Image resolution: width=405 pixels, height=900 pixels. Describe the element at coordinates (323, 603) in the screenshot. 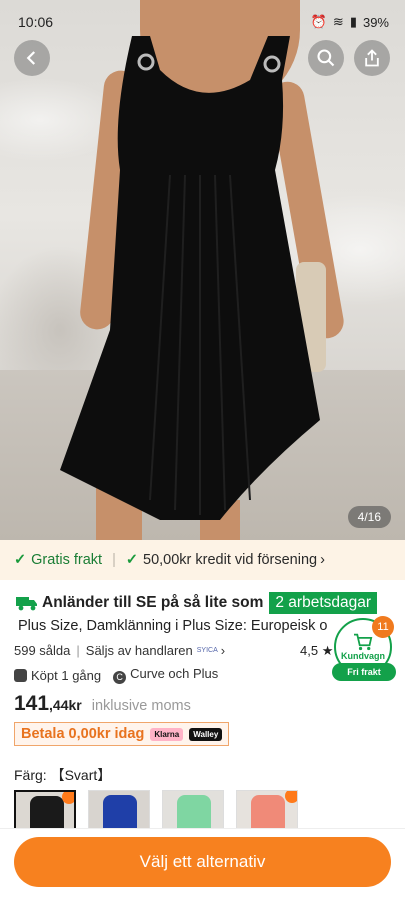

I see `delivery-days-badge: 2 arbetsdagar` at that location.